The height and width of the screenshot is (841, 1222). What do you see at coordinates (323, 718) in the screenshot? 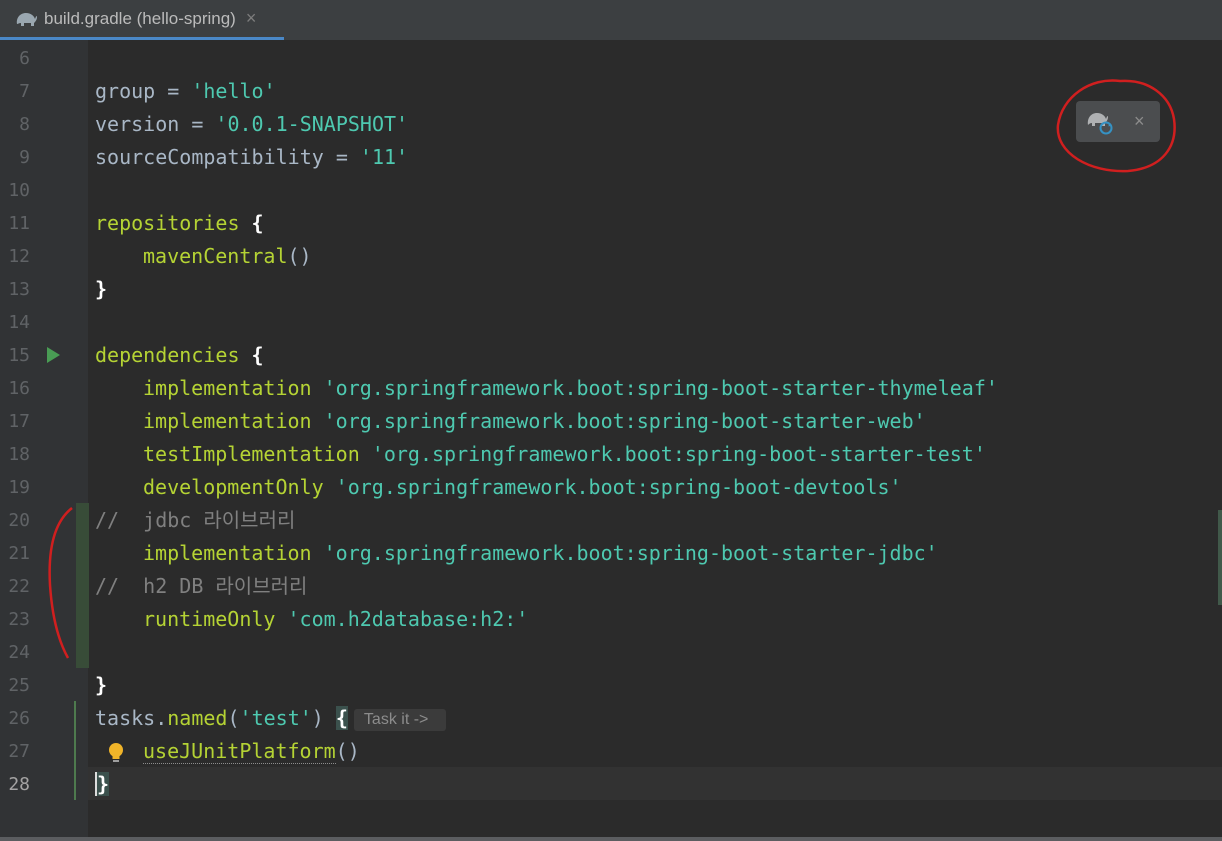
I see `code-token: )` at bounding box center [323, 718].